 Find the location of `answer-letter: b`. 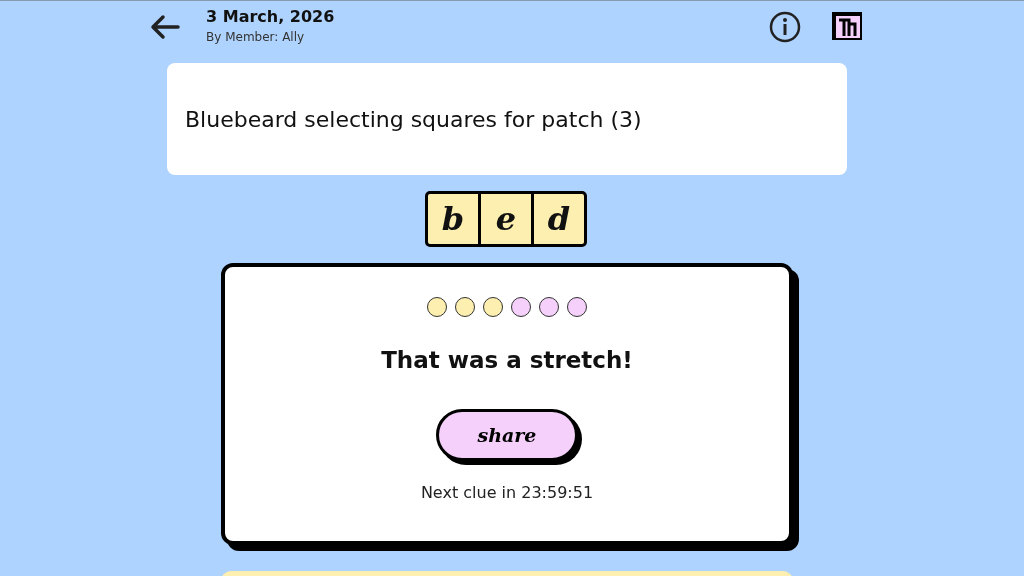

answer-letter: b is located at coordinates (453, 219).